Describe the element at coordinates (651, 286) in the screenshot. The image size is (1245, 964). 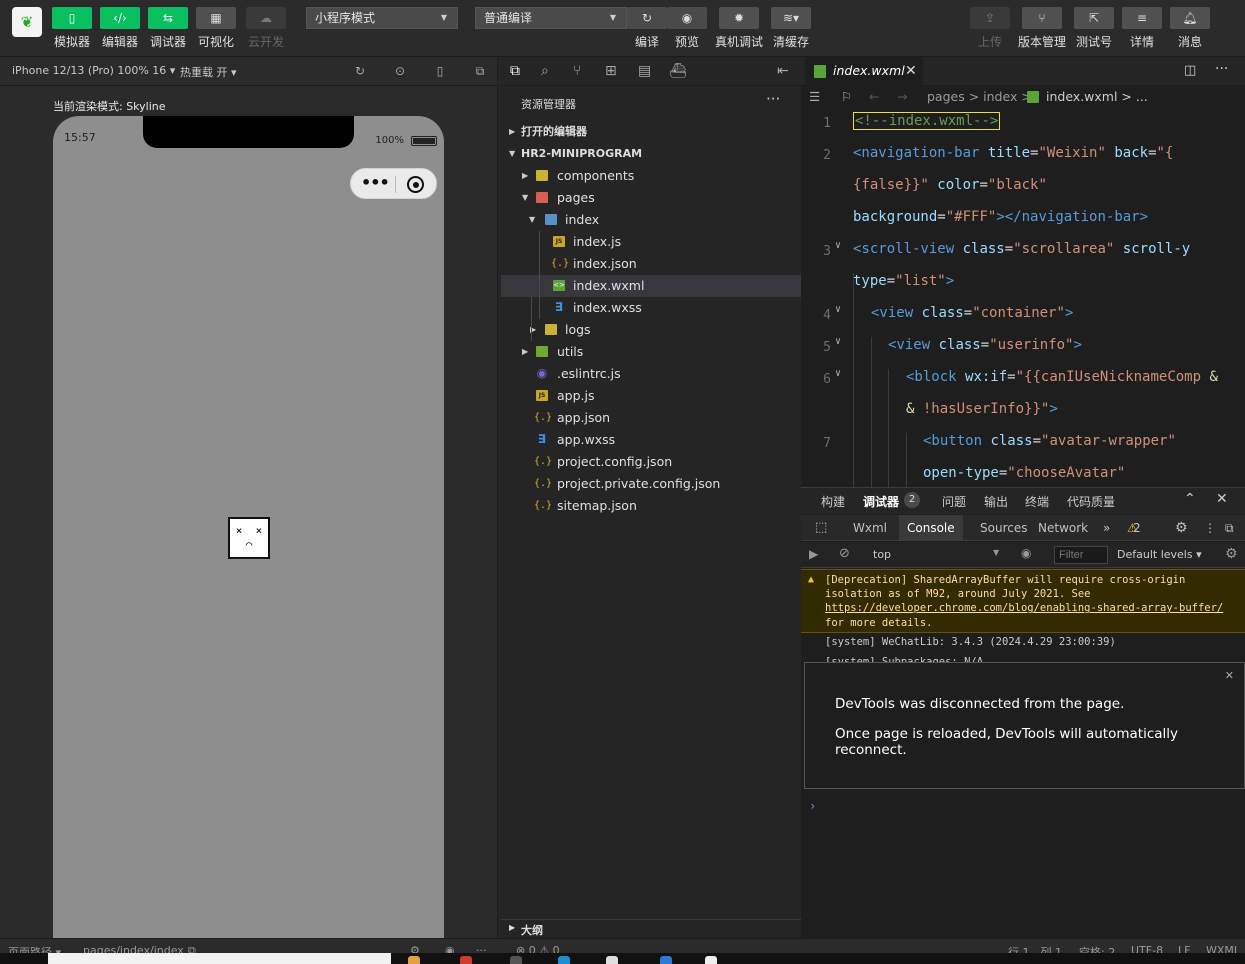
I see `tree-item-index-wxml: <> index.wxml` at that location.